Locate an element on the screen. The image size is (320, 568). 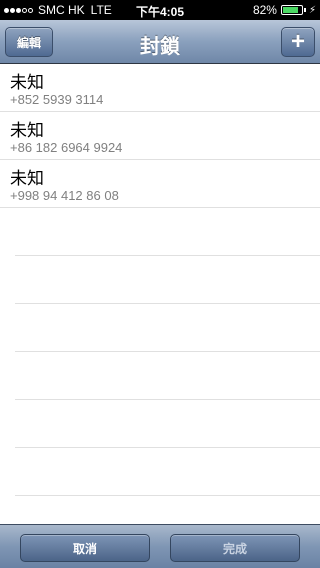
battery-level is located at coordinates (290, 10).